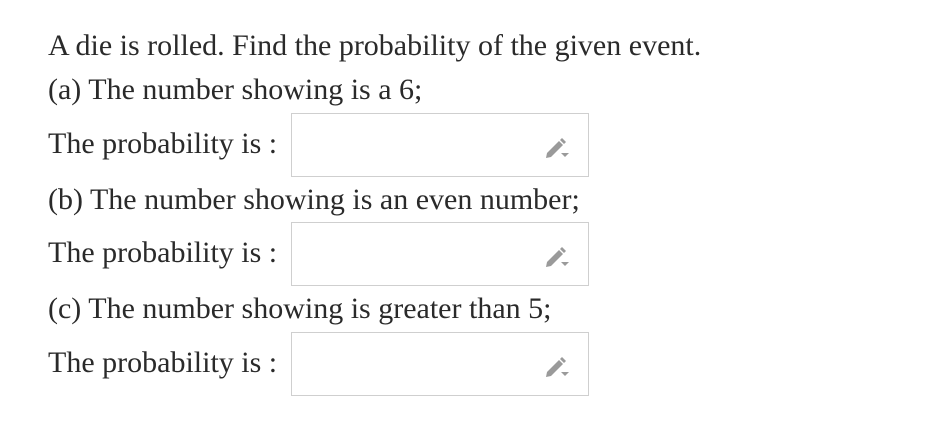 The image size is (936, 447). What do you see at coordinates (163, 252) in the screenshot?
I see `part-b-answer-label: The probability is :` at bounding box center [163, 252].